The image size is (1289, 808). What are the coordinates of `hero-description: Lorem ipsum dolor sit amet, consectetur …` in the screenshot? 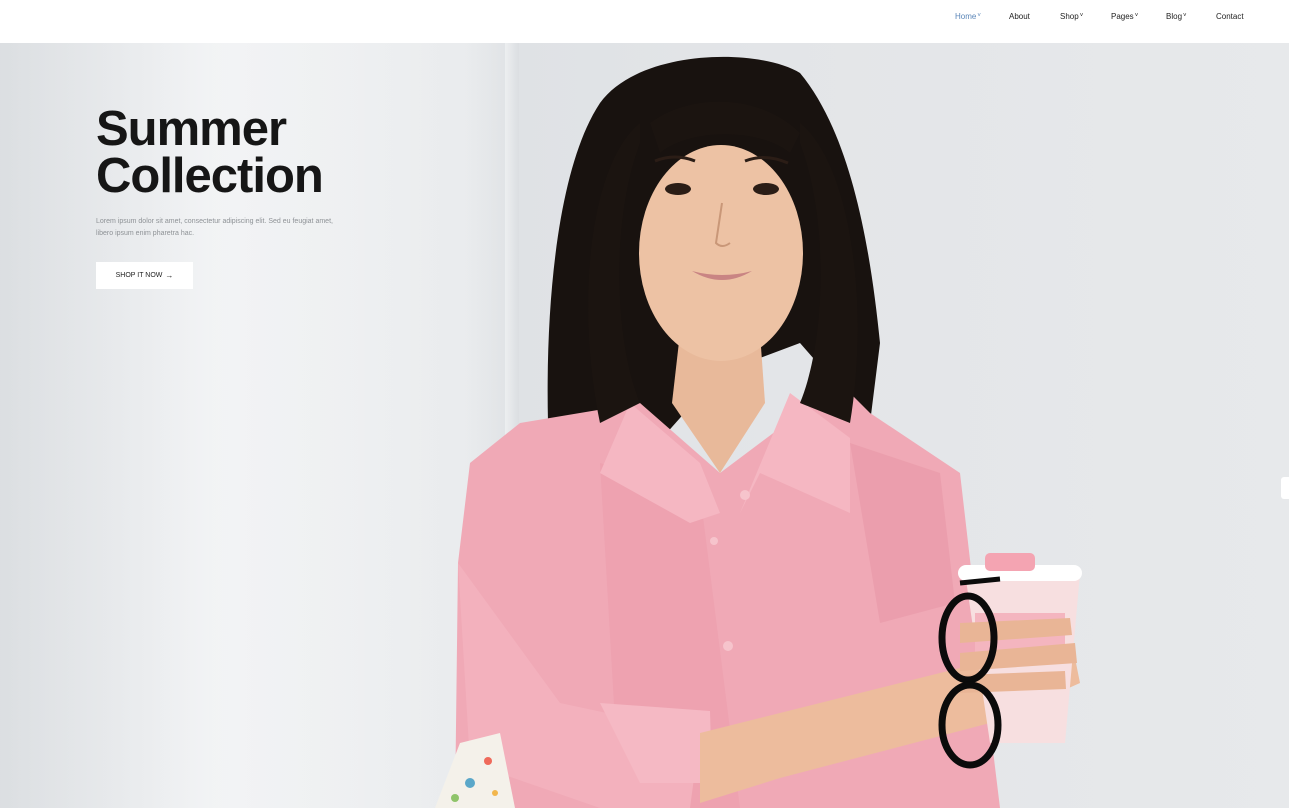 It's located at (214, 227).